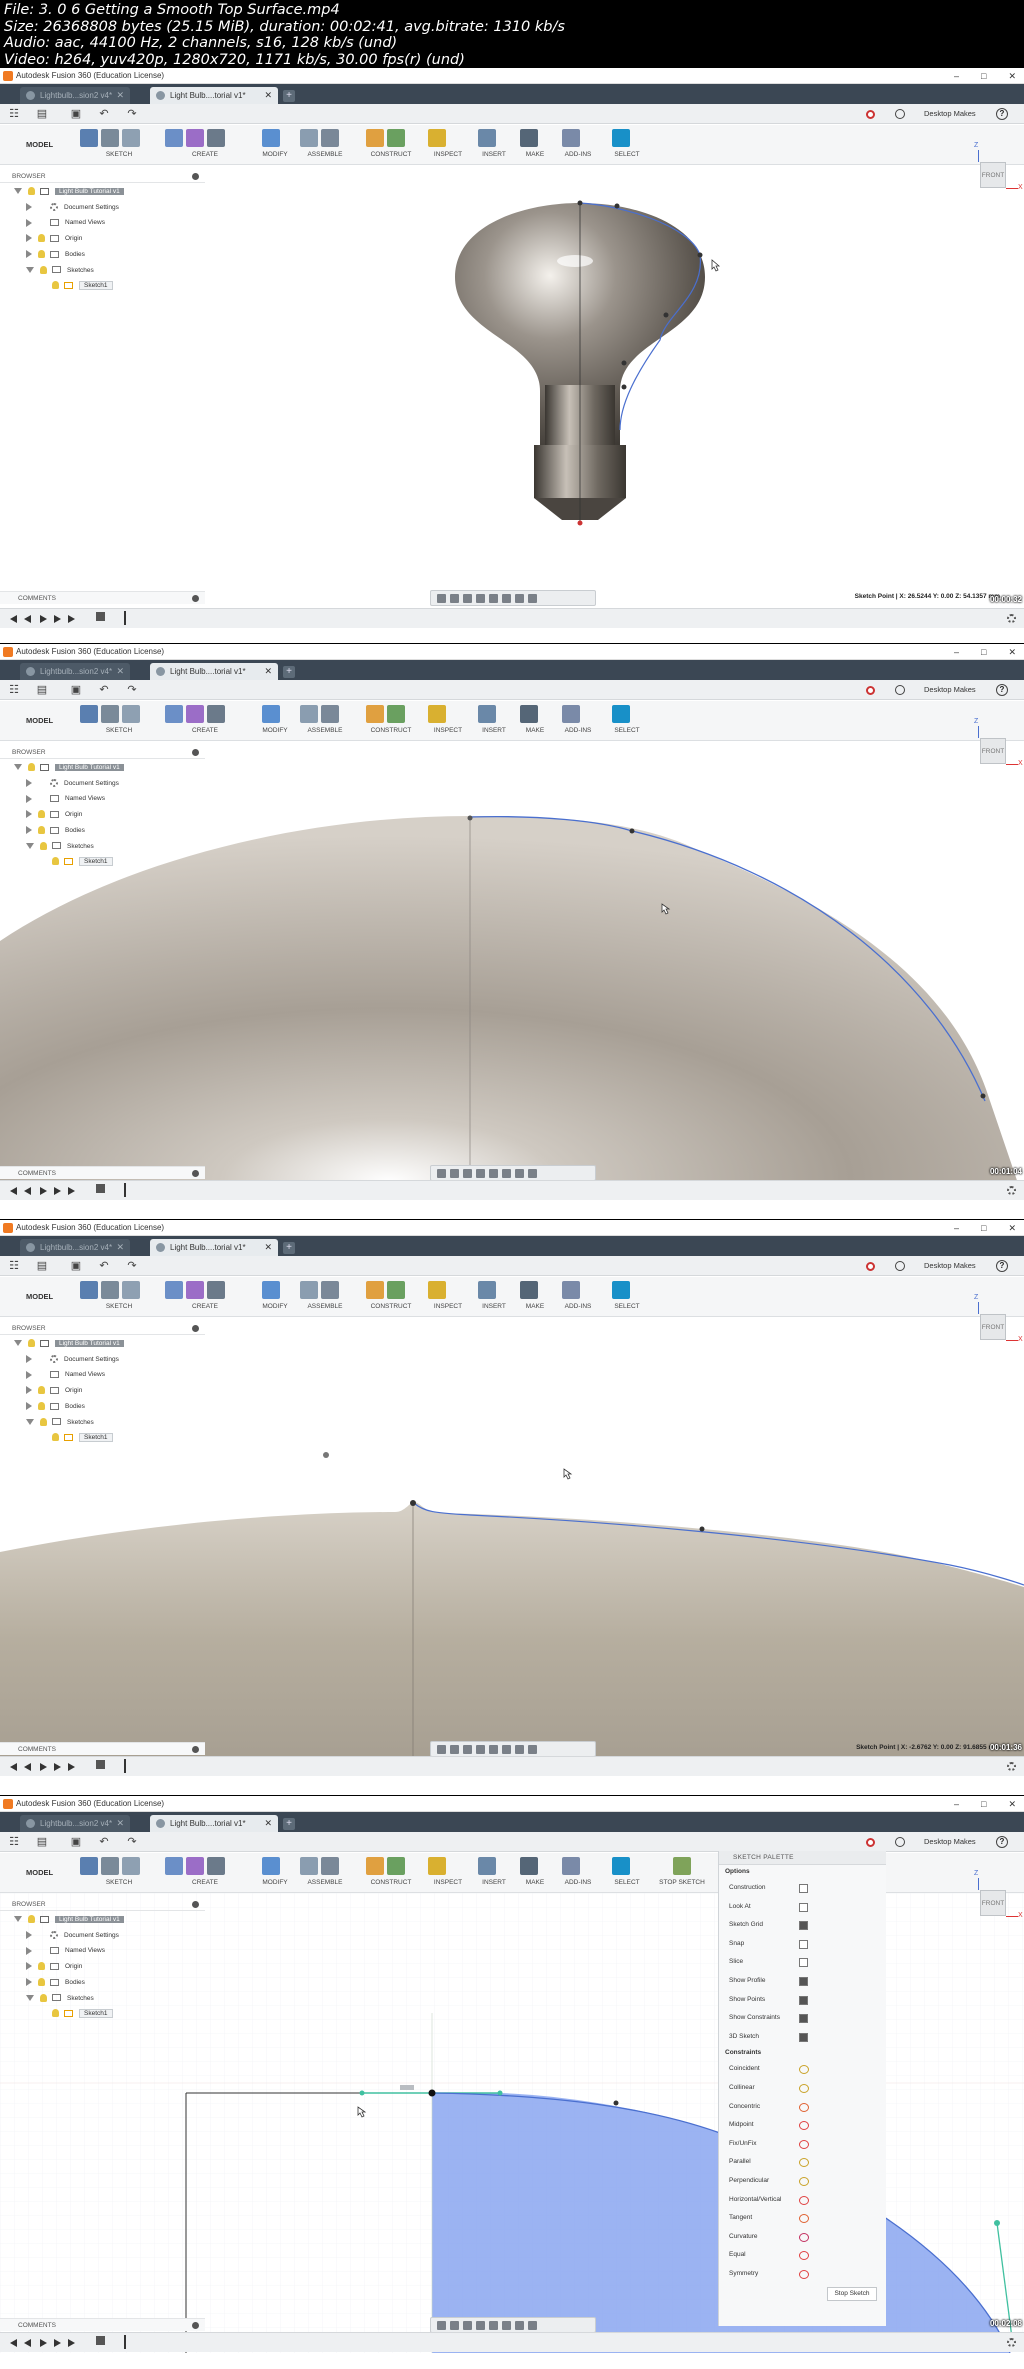 The height and width of the screenshot is (2369, 1024). Describe the element at coordinates (900, 690) in the screenshot. I see `job-status-icon` at that location.